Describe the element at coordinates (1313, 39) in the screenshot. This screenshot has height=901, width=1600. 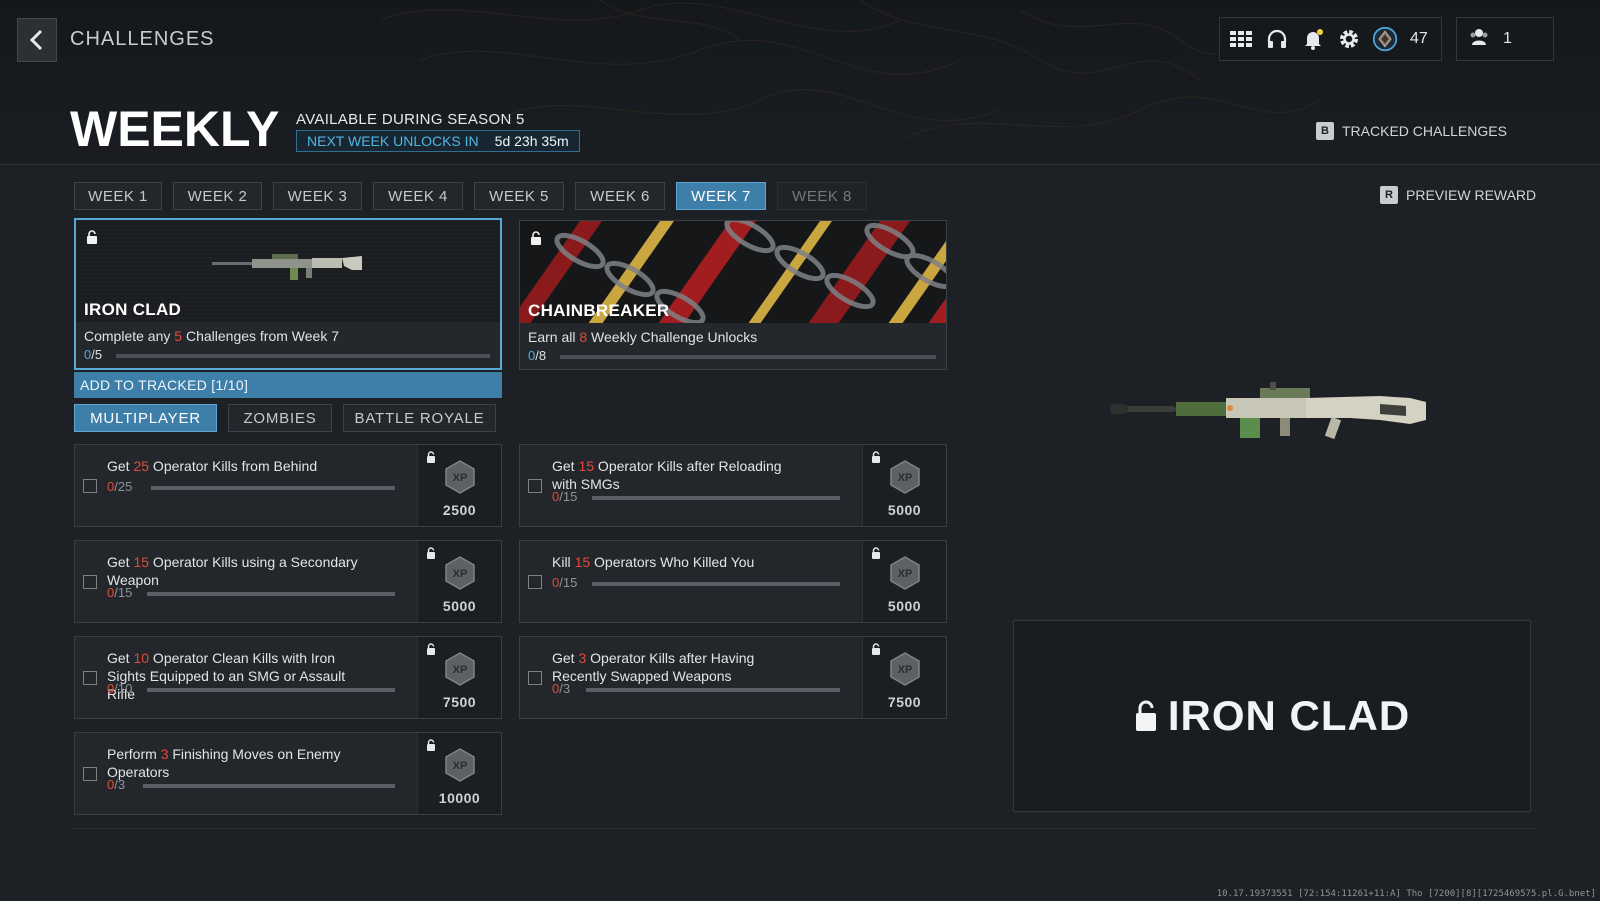
I see `notification-bell-icon` at that location.